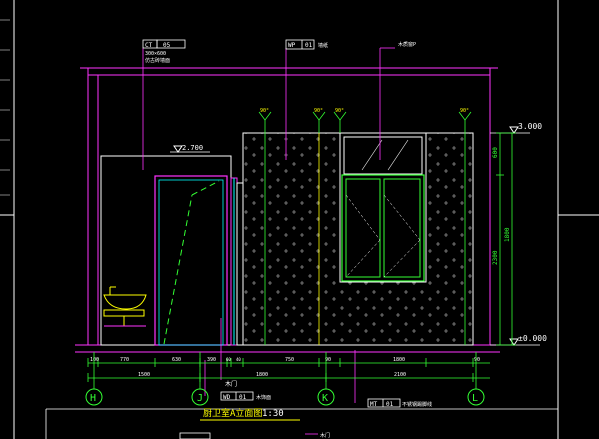  I want to click on door, so click(191, 260).